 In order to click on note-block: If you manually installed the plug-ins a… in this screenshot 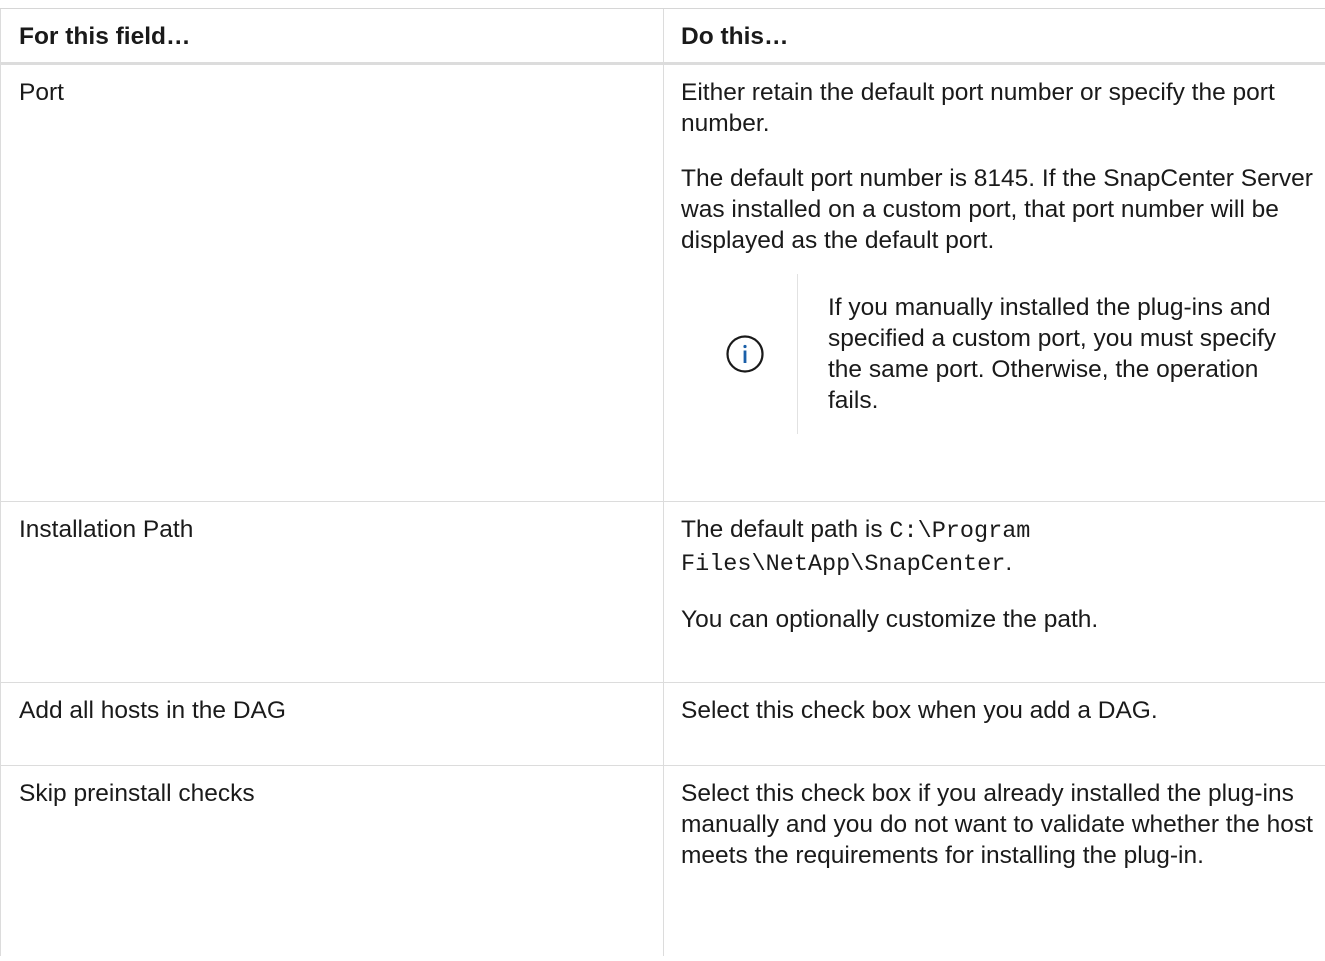, I will do `click(1000, 354)`.